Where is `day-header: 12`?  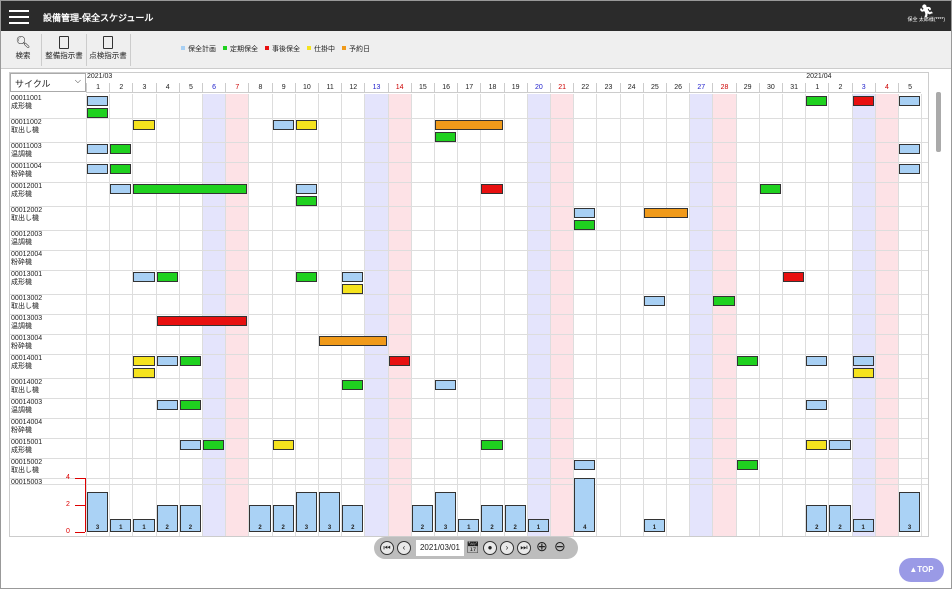
day-header: 12 is located at coordinates (353, 88).